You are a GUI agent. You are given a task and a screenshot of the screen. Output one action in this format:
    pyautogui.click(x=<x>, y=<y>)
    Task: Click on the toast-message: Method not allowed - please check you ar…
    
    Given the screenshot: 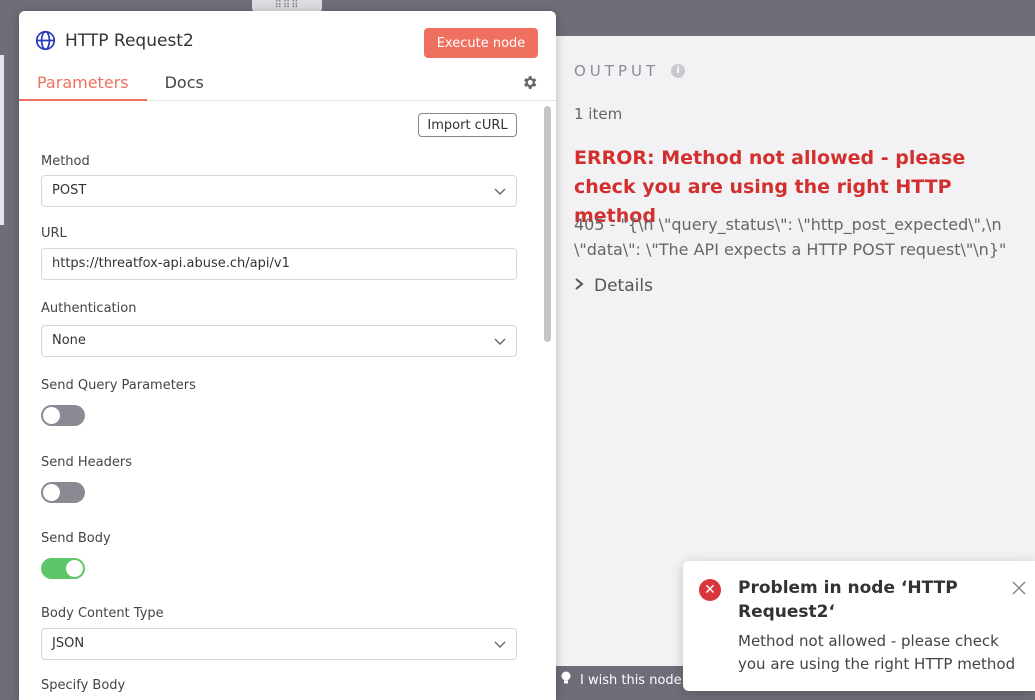 What is the action you would take?
    pyautogui.click(x=877, y=652)
    